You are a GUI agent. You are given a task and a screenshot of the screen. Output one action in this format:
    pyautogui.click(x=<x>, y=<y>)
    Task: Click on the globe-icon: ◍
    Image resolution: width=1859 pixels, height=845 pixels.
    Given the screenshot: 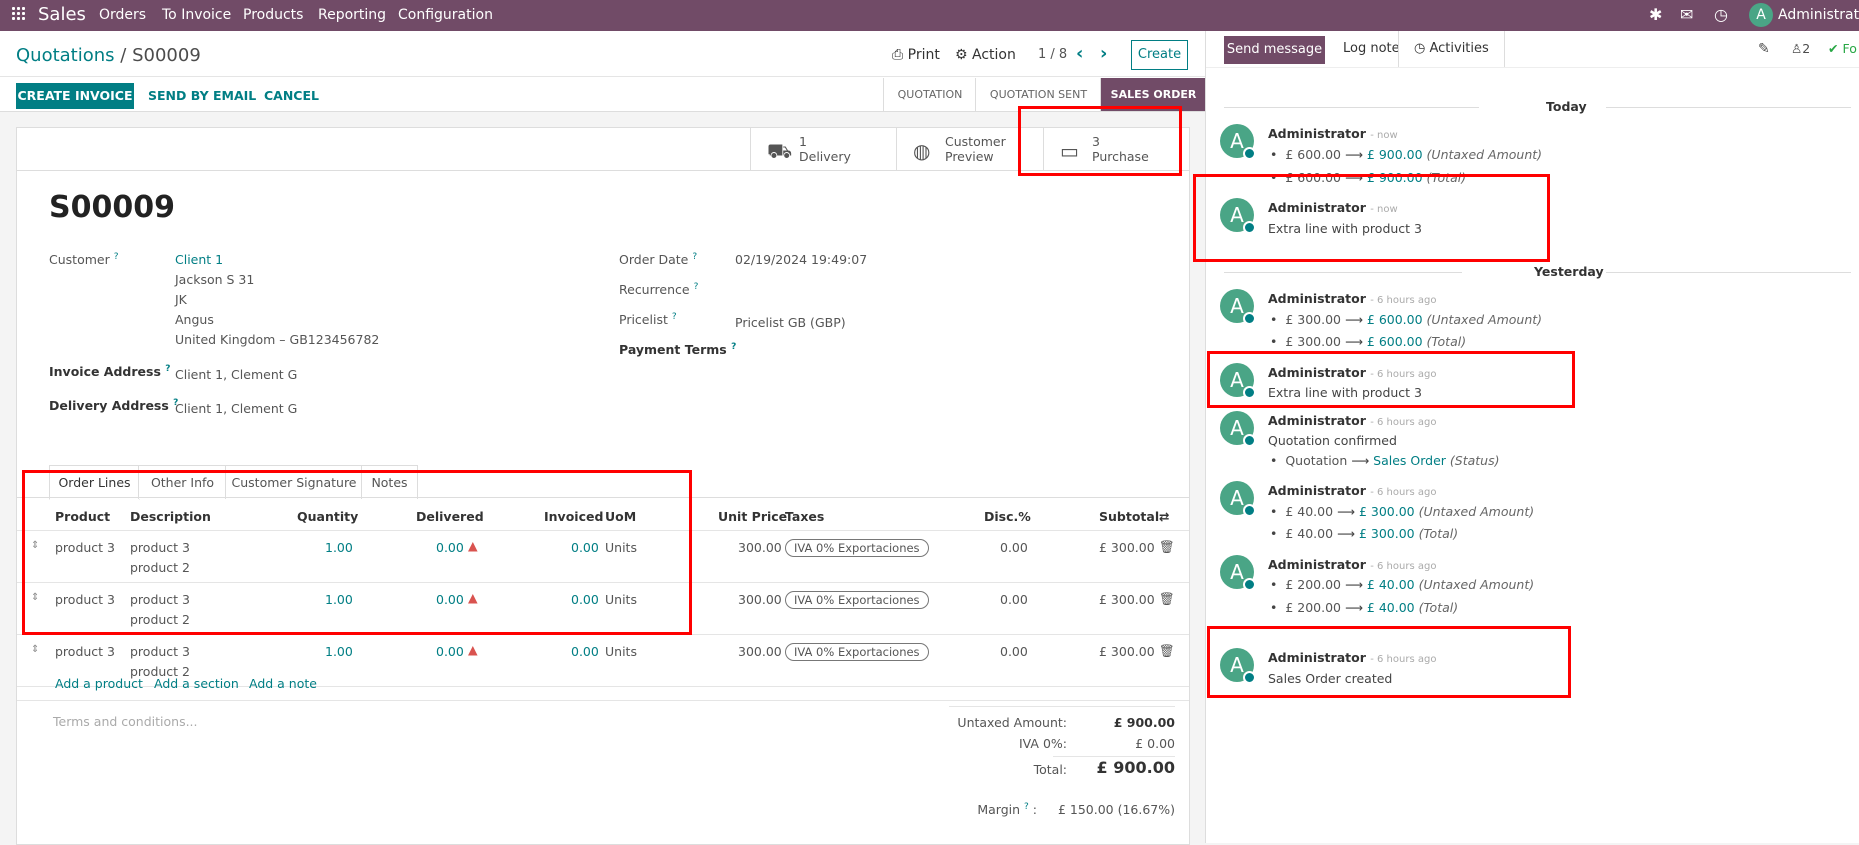 What is the action you would take?
    pyautogui.click(x=922, y=151)
    